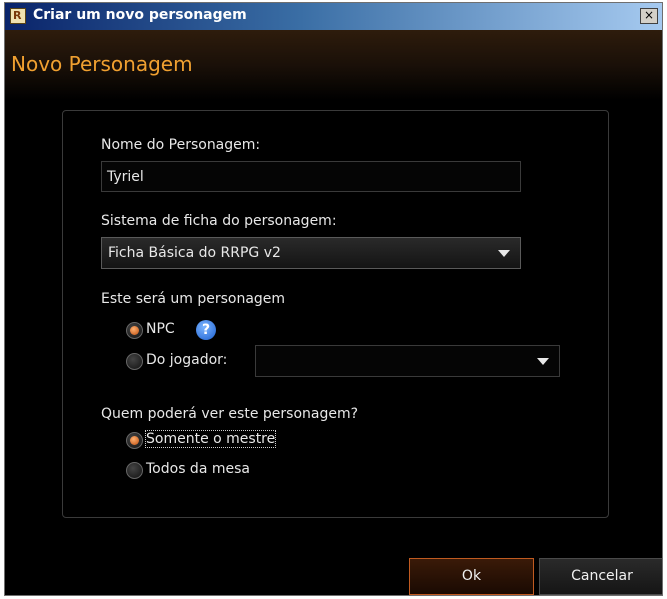 The image size is (667, 599). I want to click on all-table-label: Todos da mesa, so click(198, 469).